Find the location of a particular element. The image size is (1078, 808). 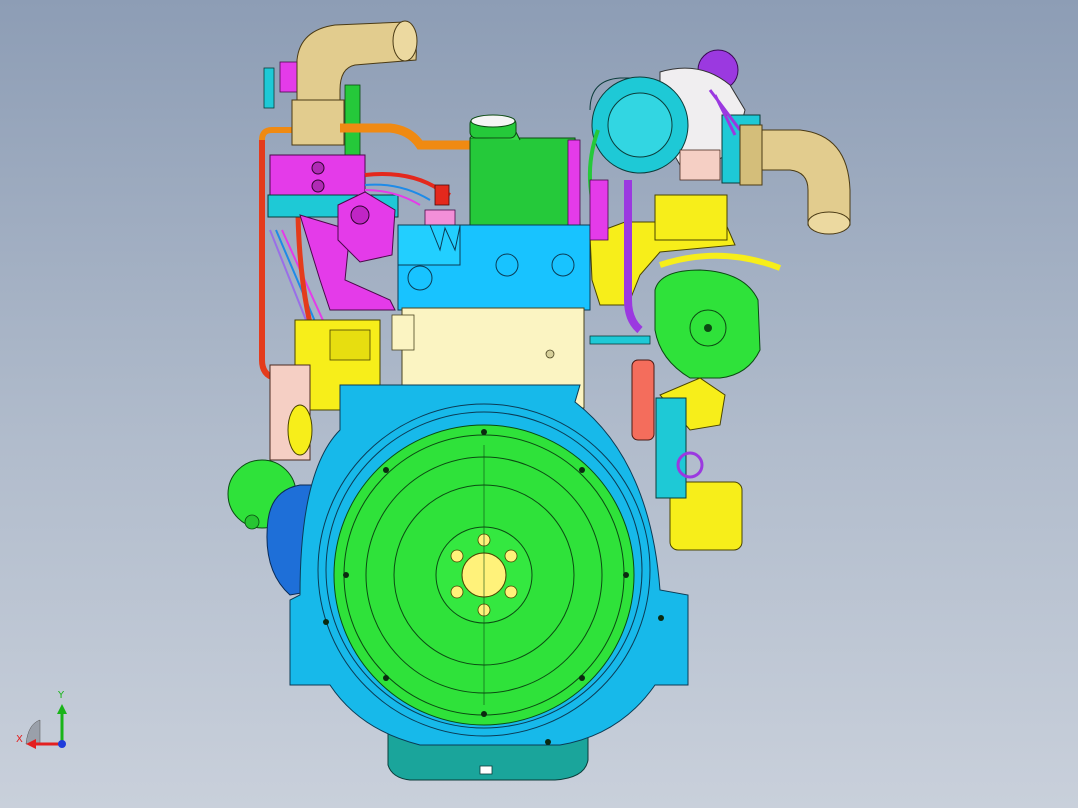

triad-plane is located at coordinates (33, 732).